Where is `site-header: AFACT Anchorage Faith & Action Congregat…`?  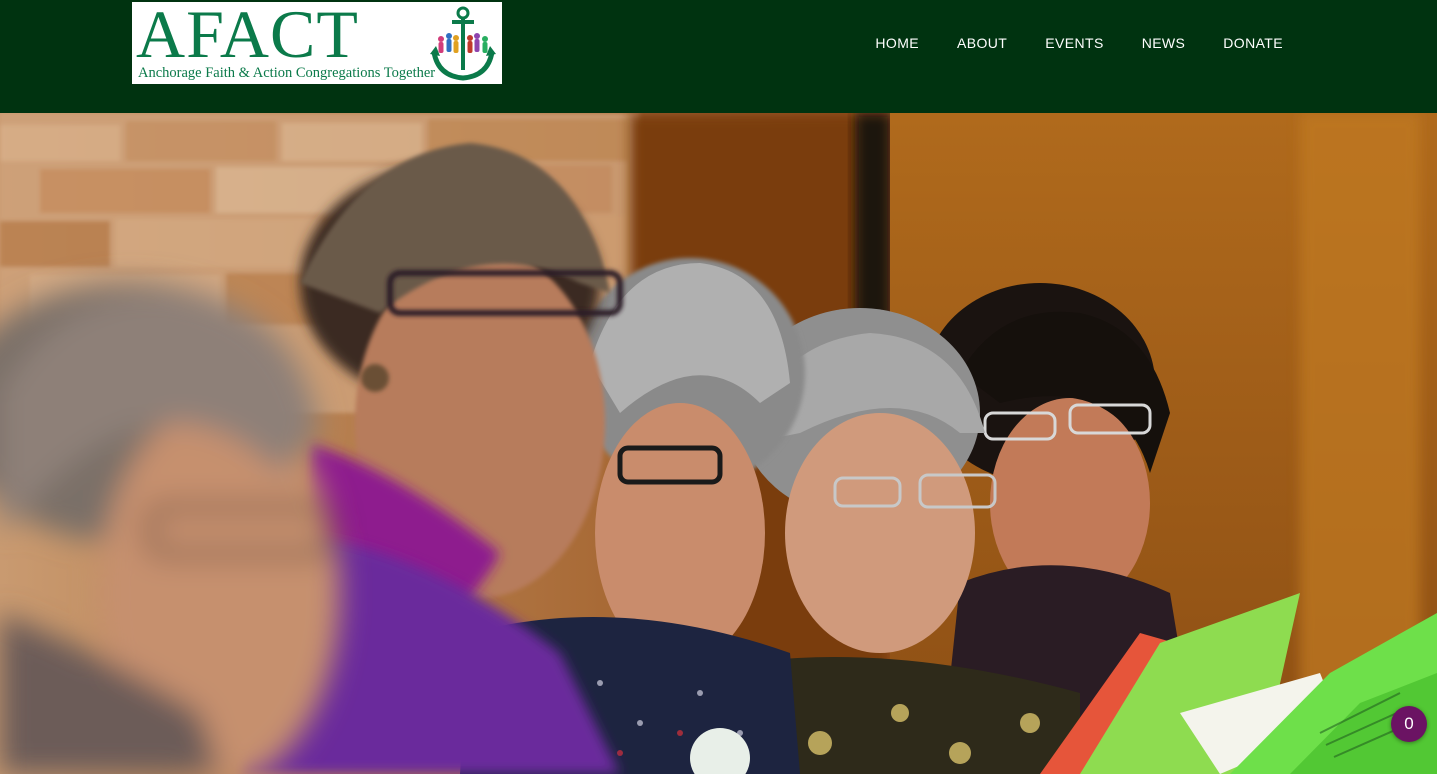 site-header: AFACT Anchorage Faith & Action Congregat… is located at coordinates (718, 56).